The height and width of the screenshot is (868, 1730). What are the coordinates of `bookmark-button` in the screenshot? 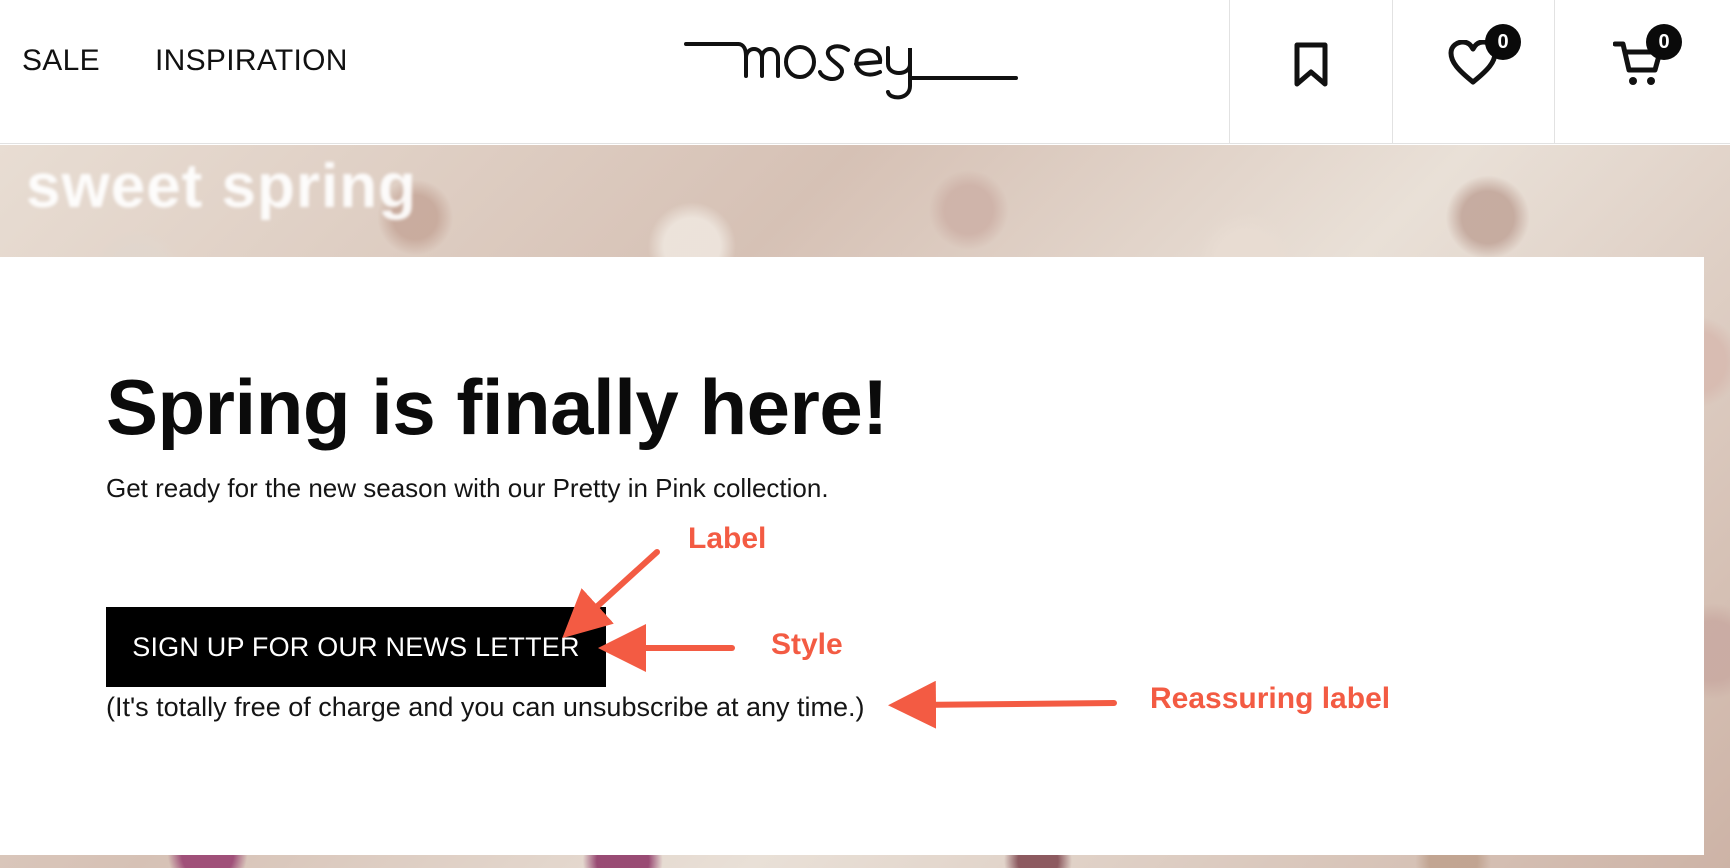 It's located at (1310, 72).